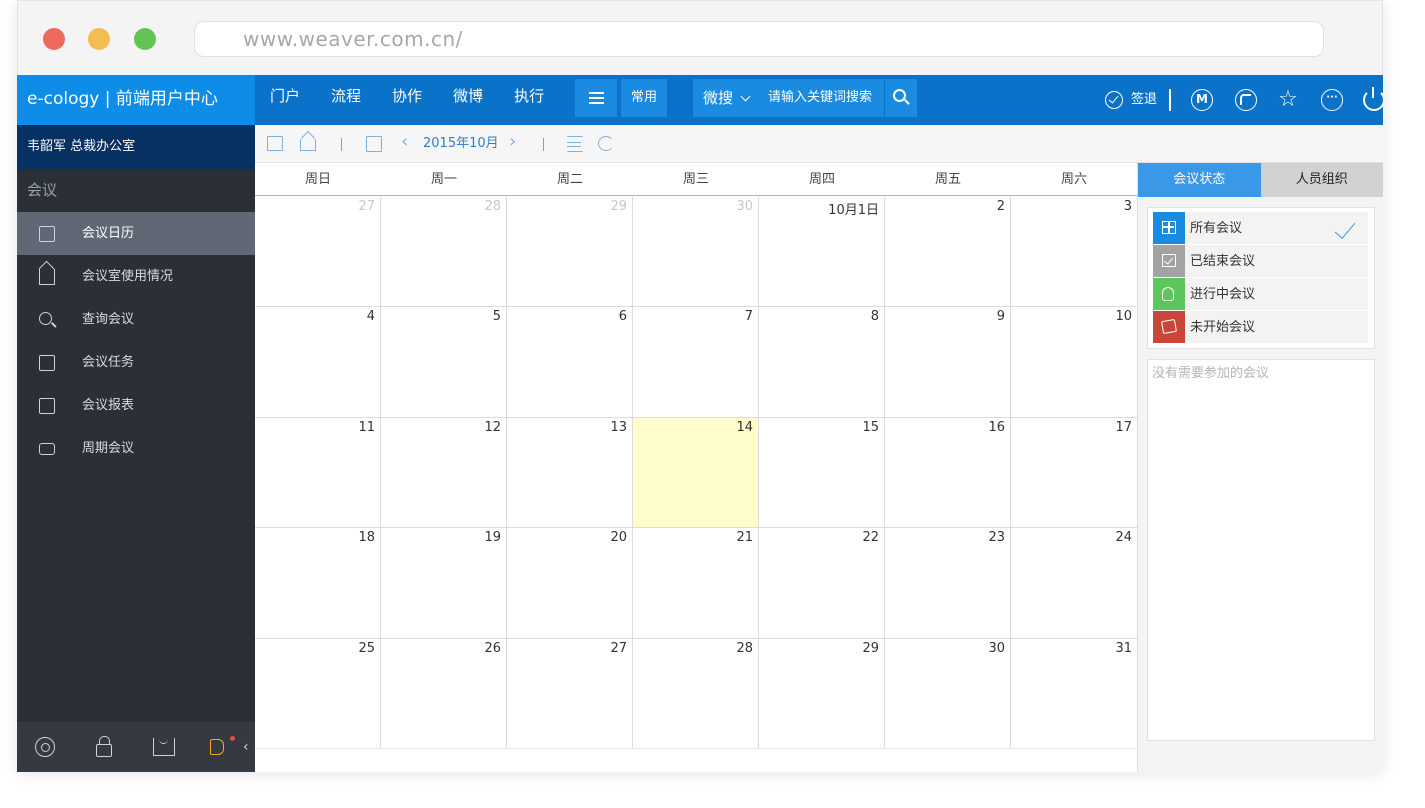 Image resolution: width=1425 pixels, height=808 pixels. What do you see at coordinates (275, 143) in the screenshot?
I see `new-folder-icon` at bounding box center [275, 143].